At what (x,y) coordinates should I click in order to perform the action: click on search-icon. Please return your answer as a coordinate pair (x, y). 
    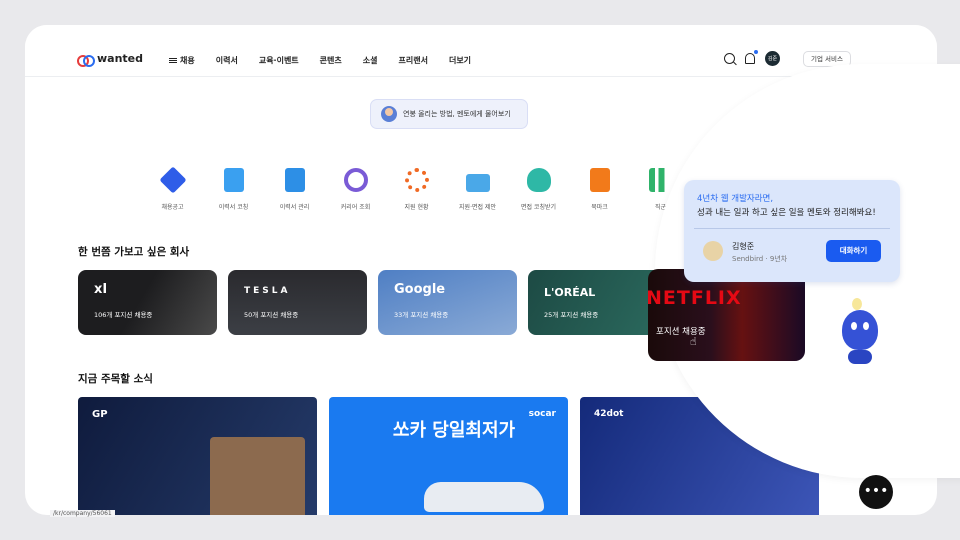
    Looking at the image, I should click on (729, 58).